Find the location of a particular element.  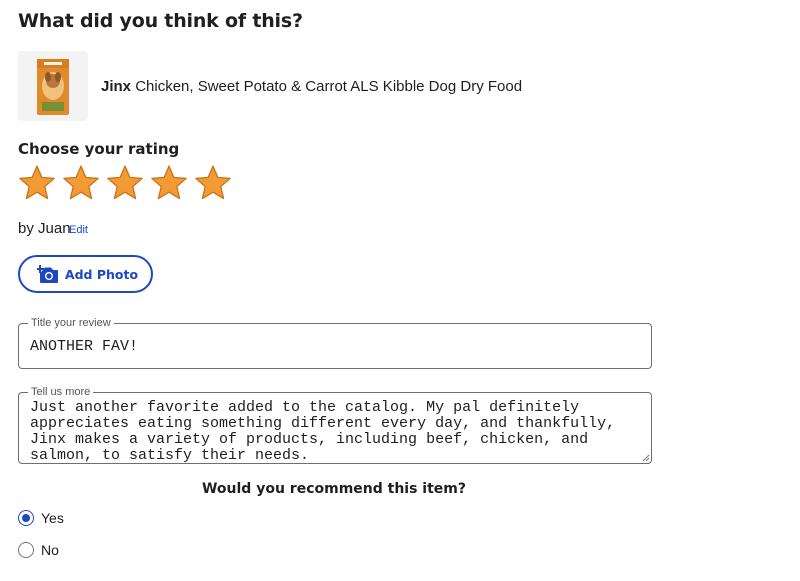

recommend-question: Would you recommend this item? is located at coordinates (334, 489).